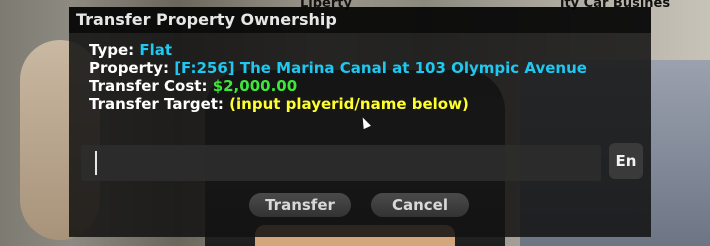  What do you see at coordinates (626, 161) in the screenshot?
I see `language-button: En` at bounding box center [626, 161].